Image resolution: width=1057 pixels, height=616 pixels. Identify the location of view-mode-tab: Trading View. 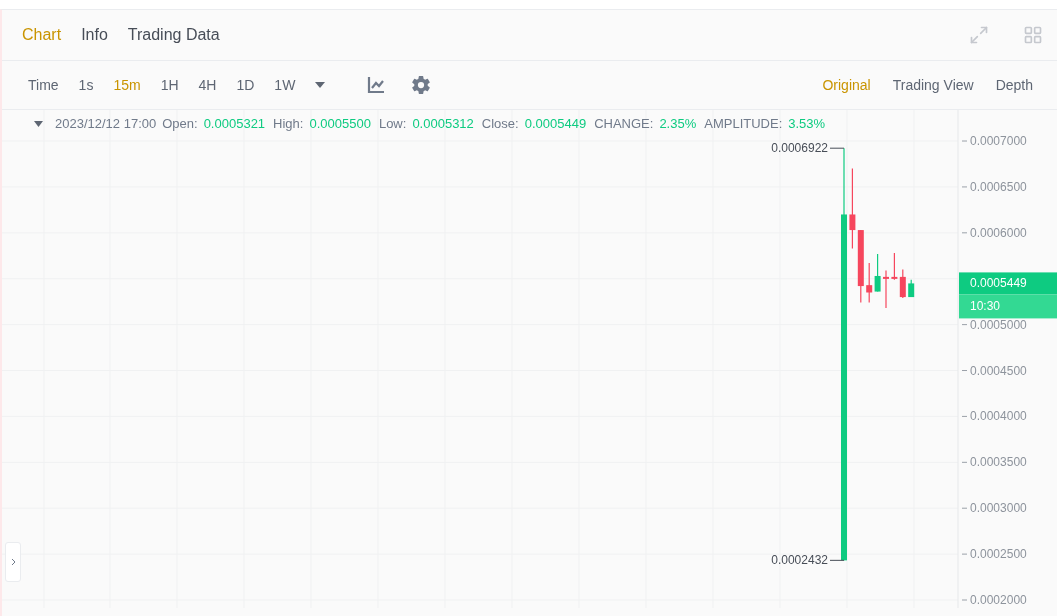
(933, 85).